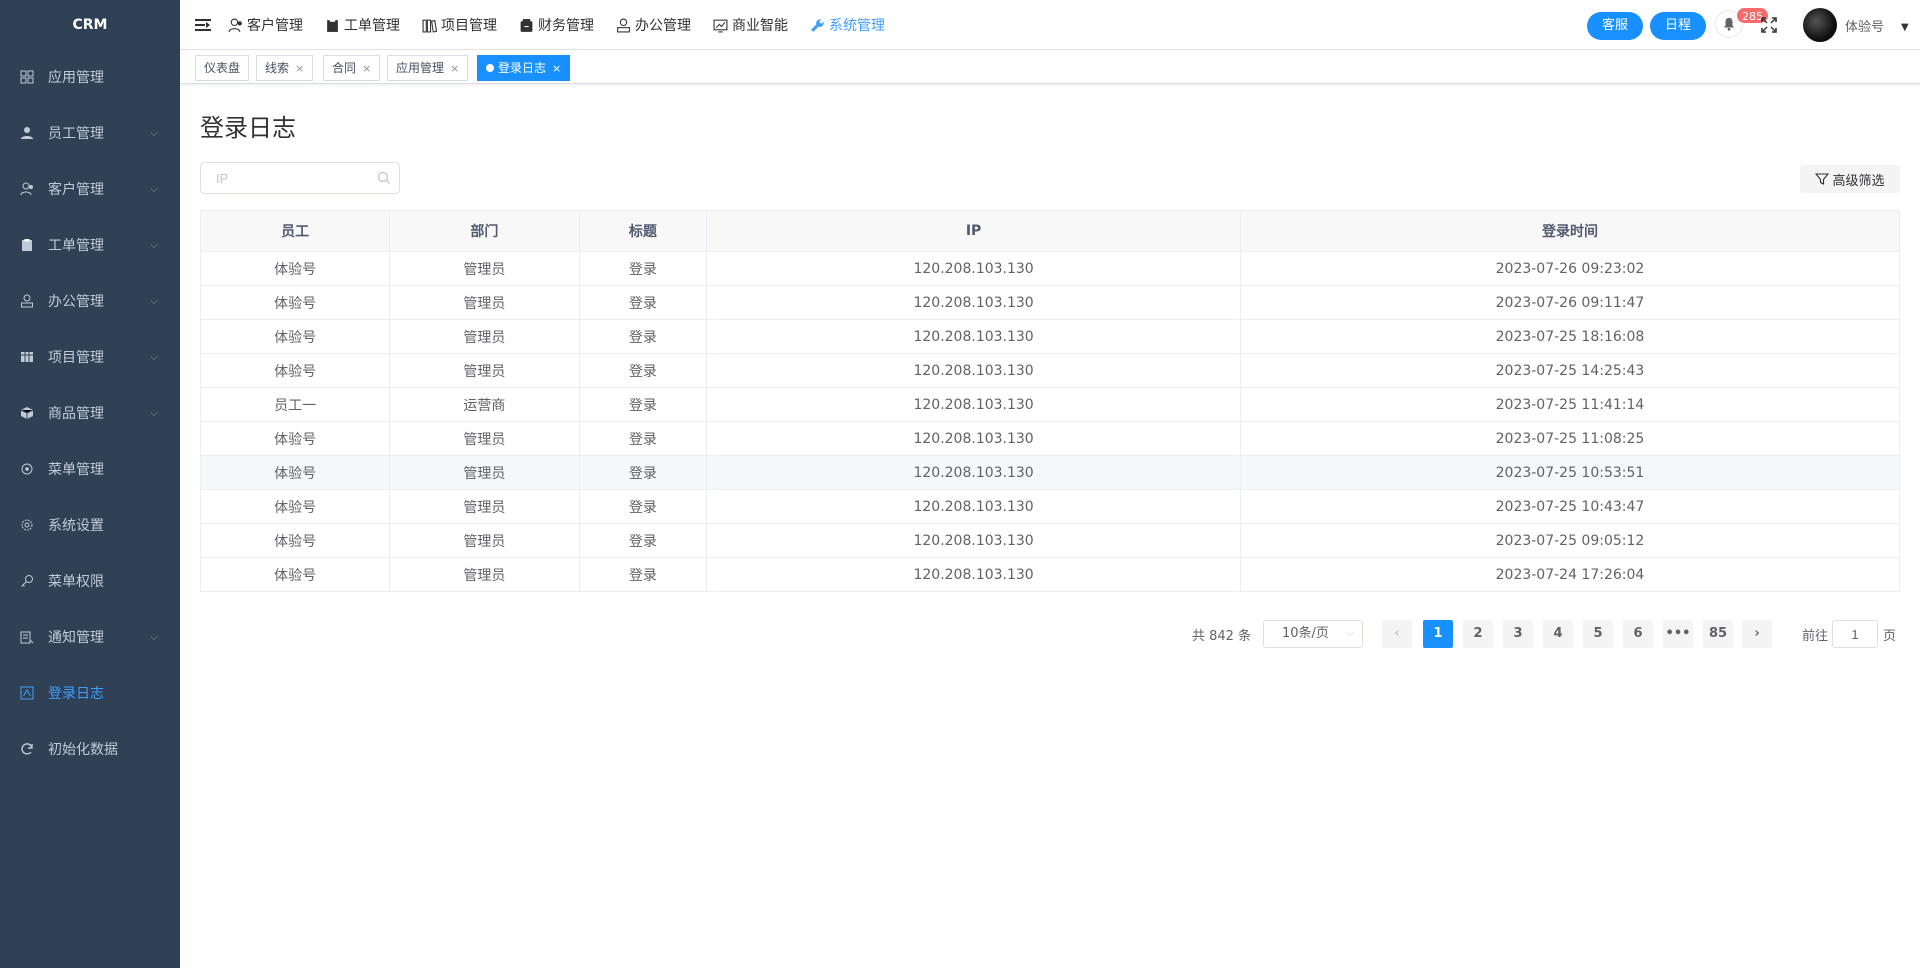 This screenshot has width=1920, height=968. I want to click on ip-search-input, so click(296, 178).